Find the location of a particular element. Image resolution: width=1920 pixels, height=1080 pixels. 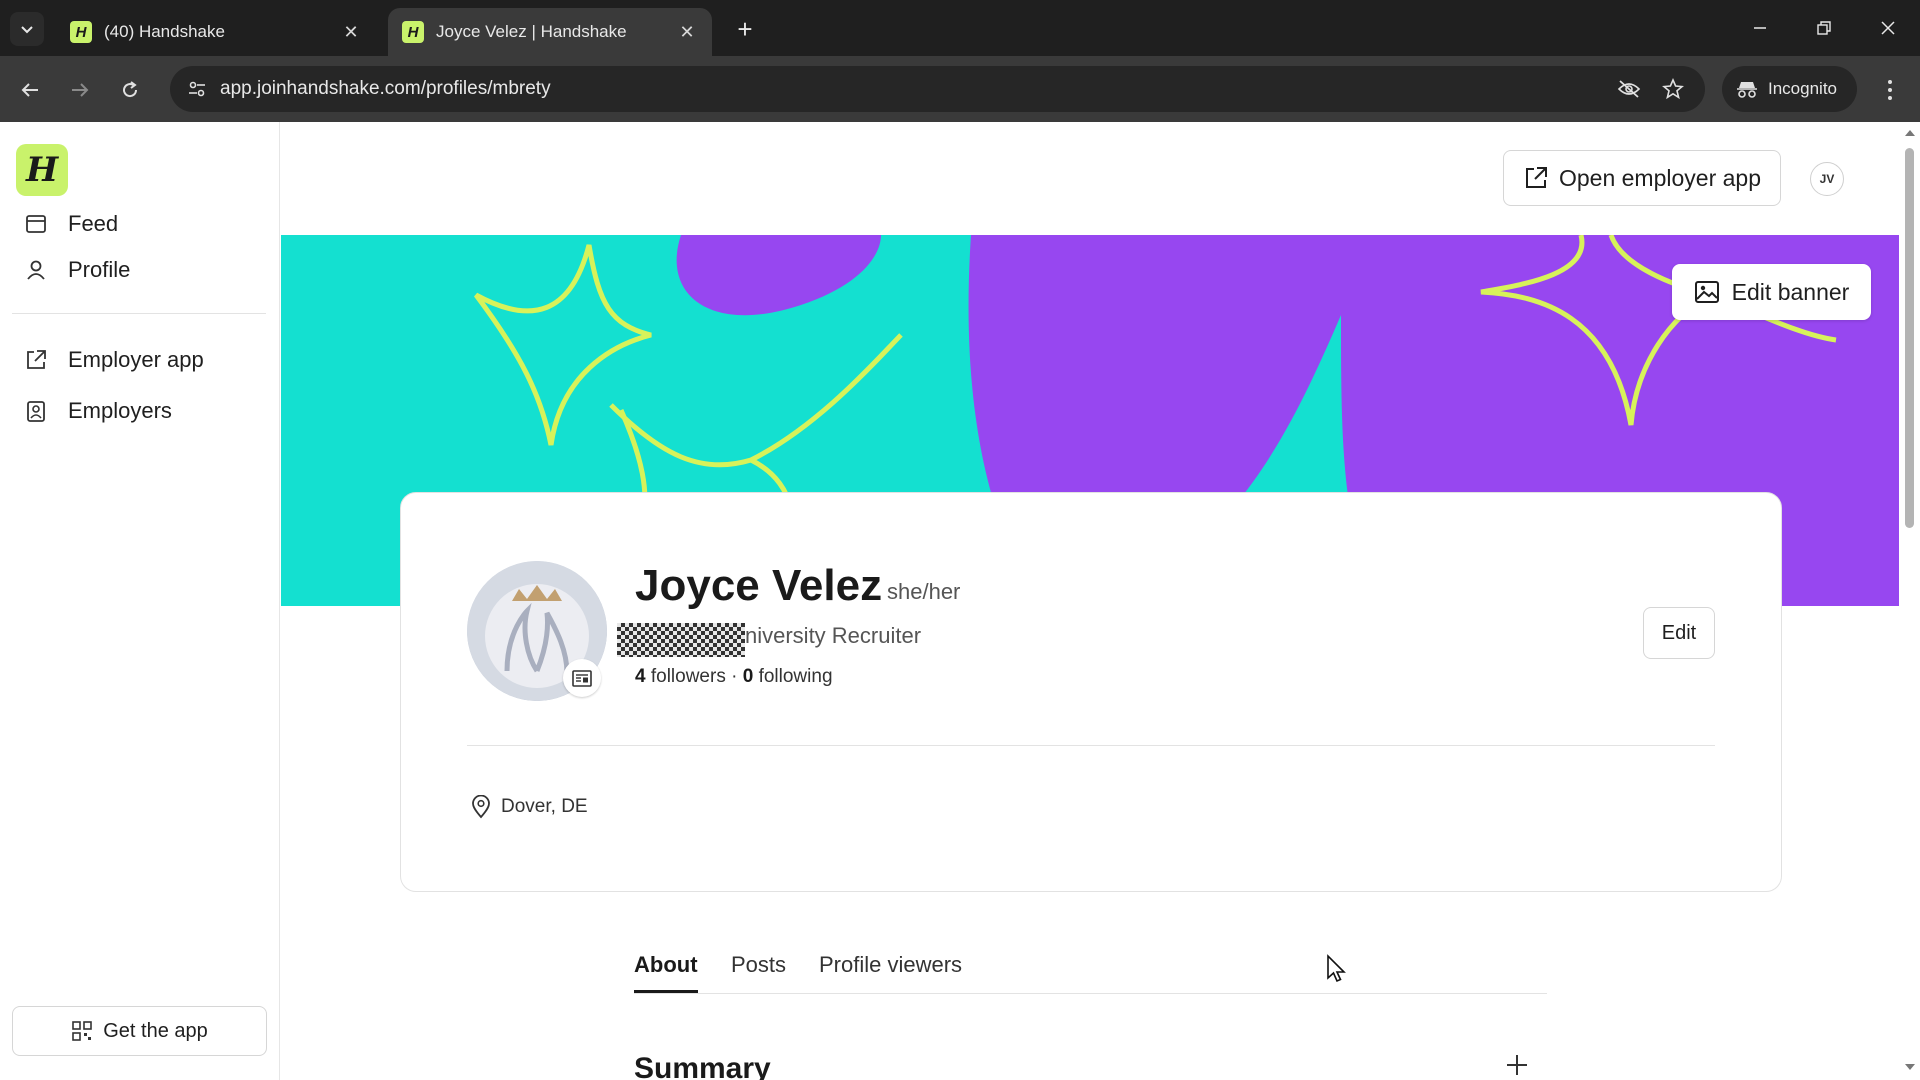

tab-search-button is located at coordinates (27, 29).